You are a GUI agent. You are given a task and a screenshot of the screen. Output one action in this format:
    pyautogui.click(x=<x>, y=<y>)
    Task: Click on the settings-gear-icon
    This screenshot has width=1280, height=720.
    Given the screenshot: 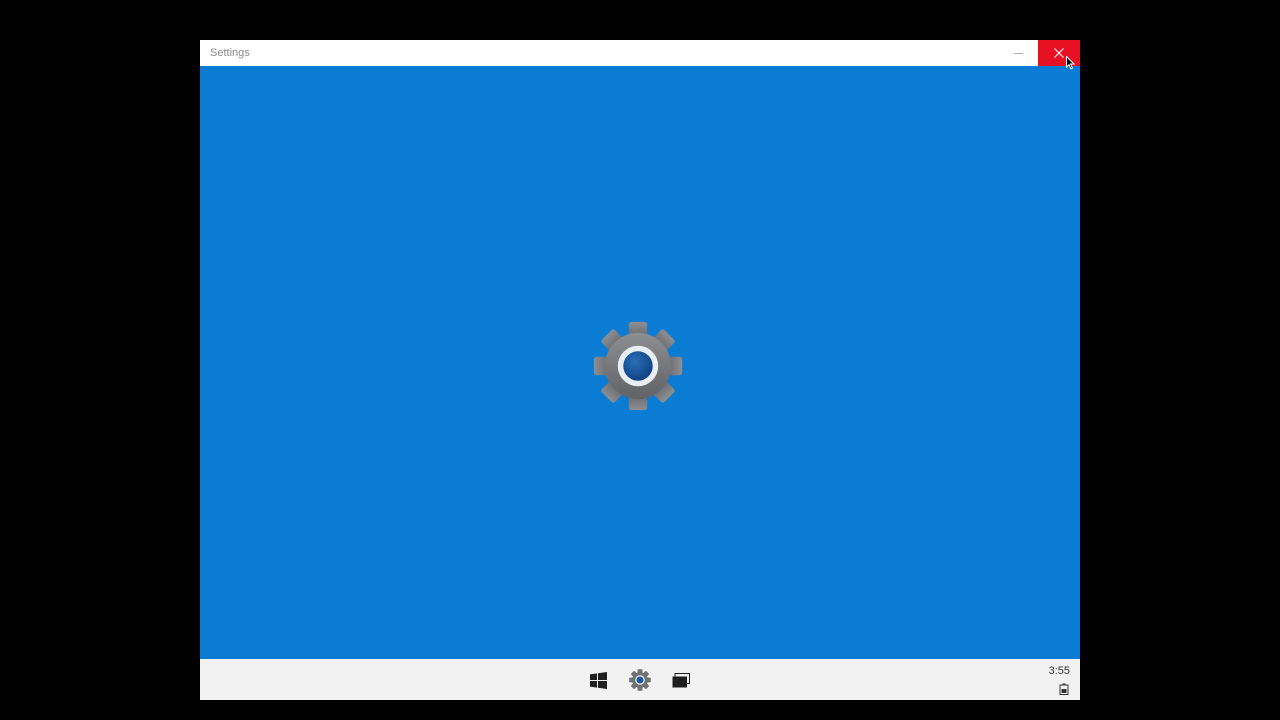 What is the action you would take?
    pyautogui.click(x=640, y=680)
    